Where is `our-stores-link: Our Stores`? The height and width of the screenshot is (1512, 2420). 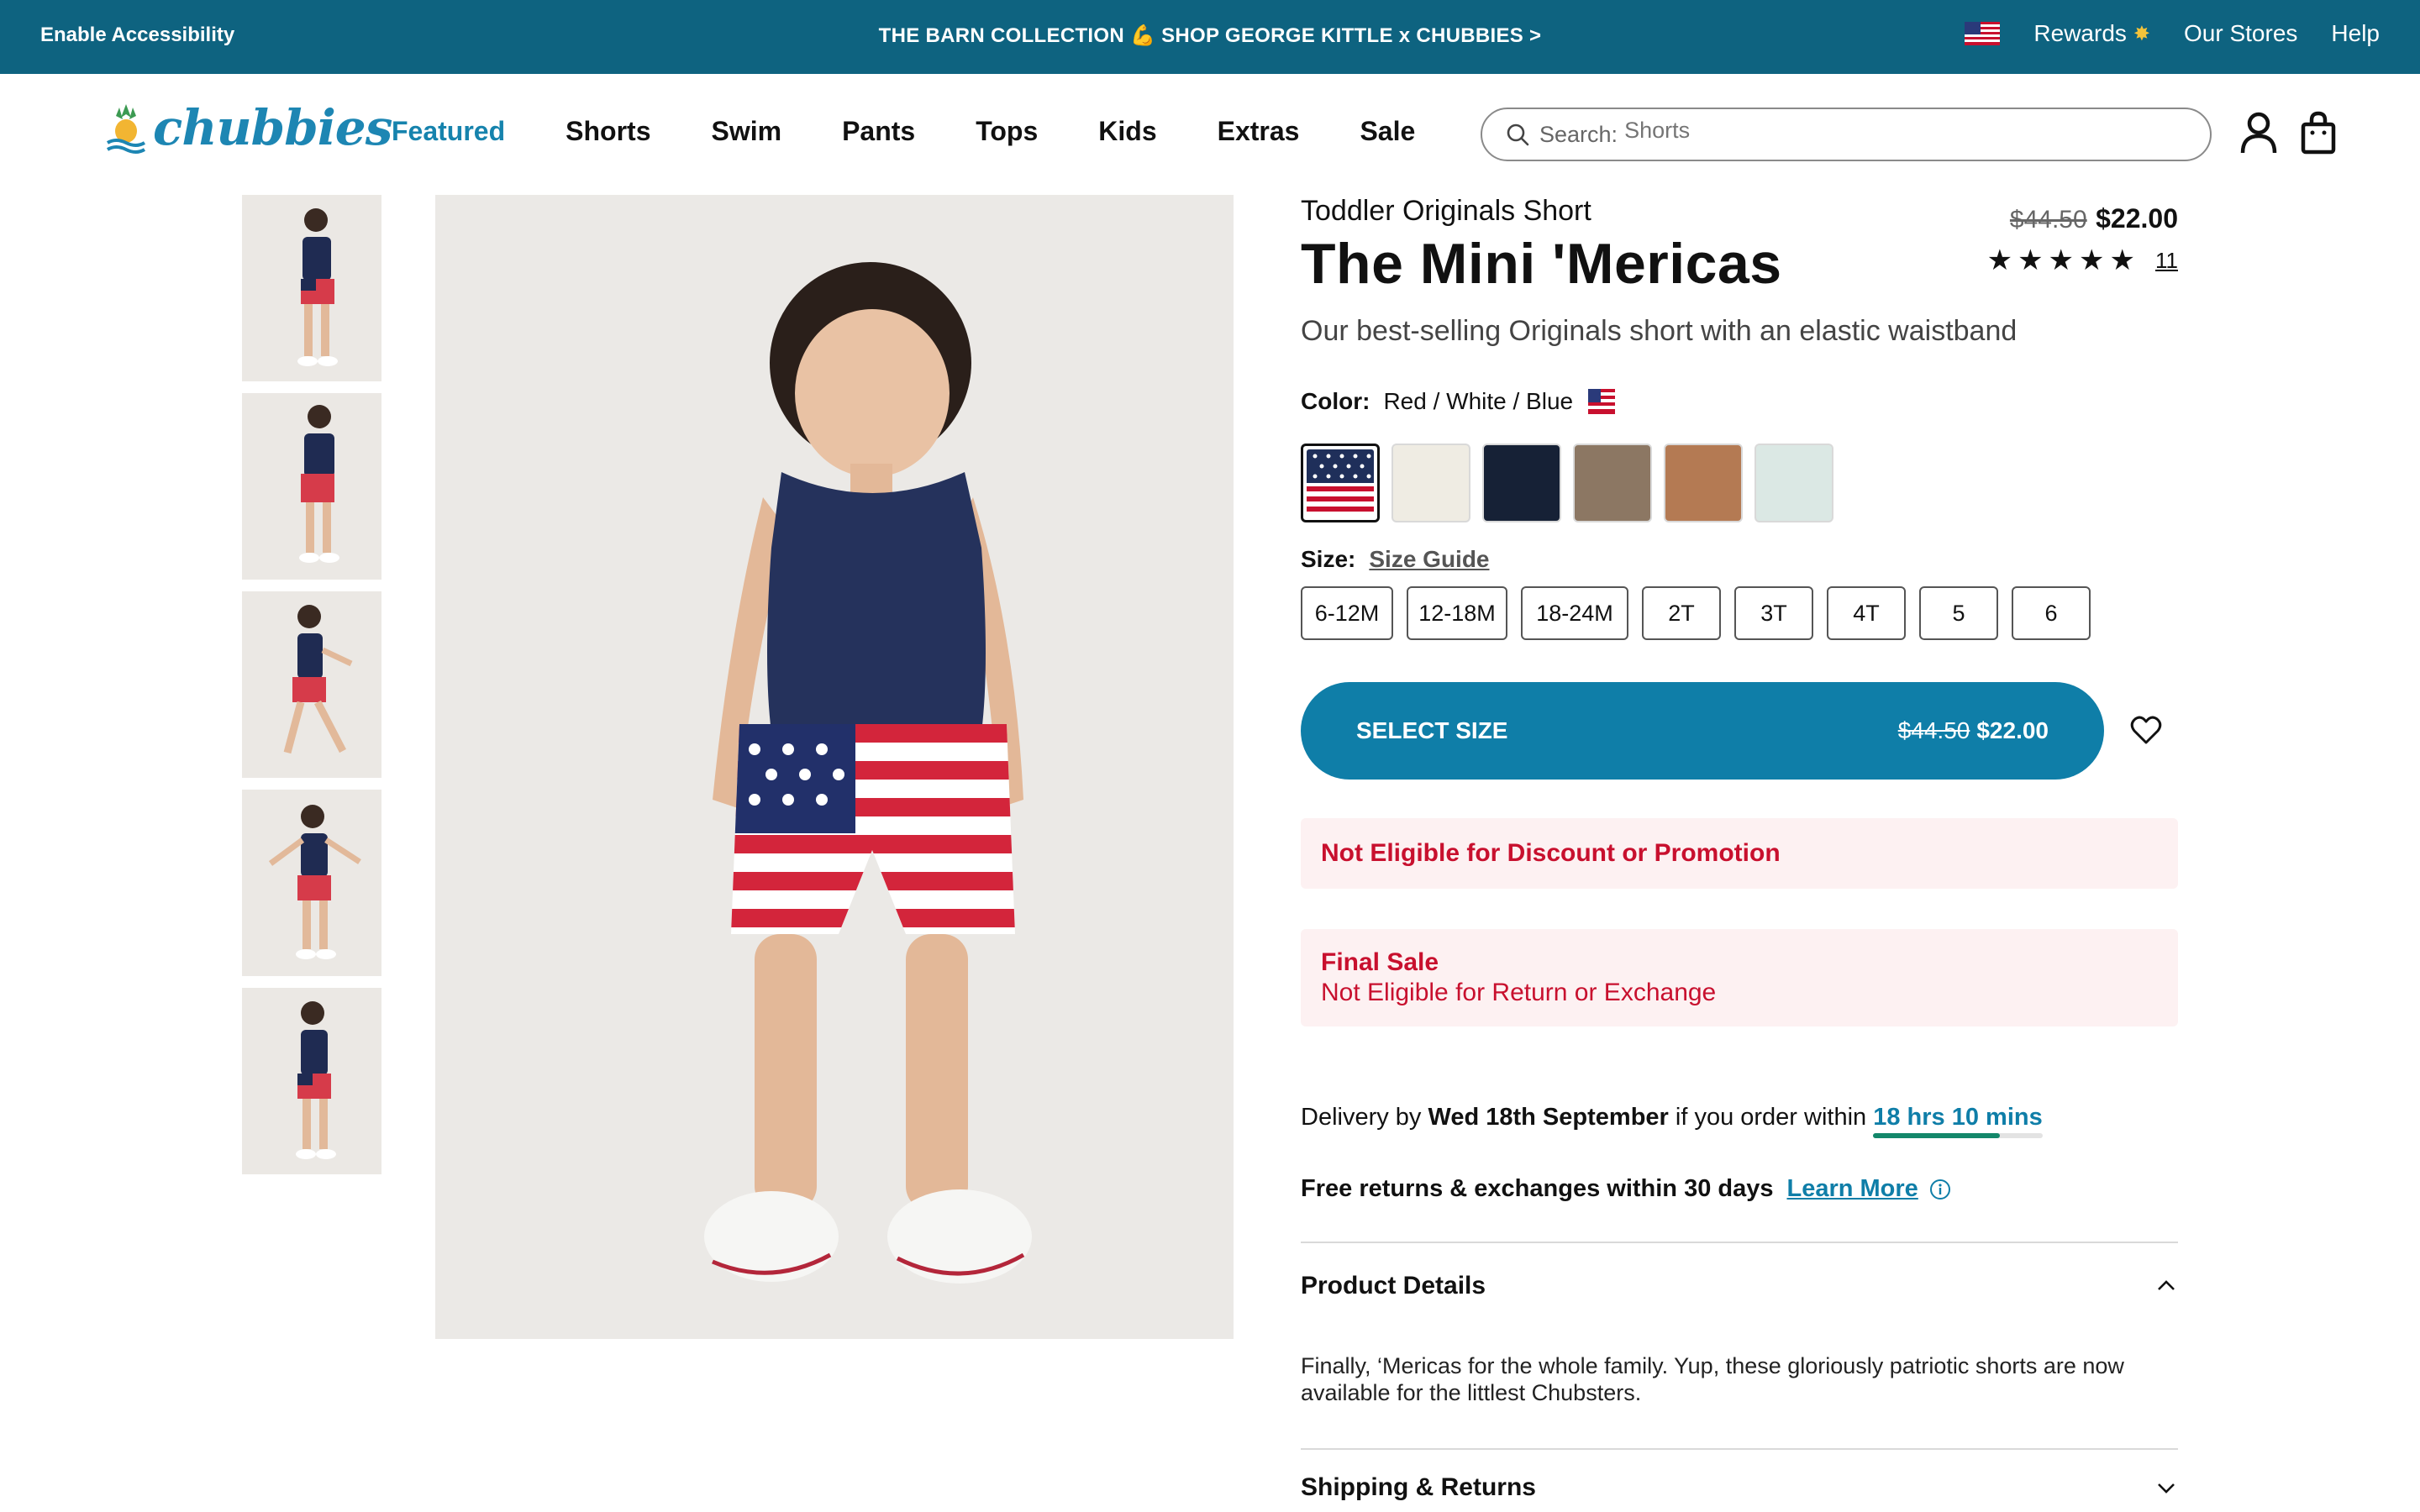 our-stores-link: Our Stores is located at coordinates (2240, 33).